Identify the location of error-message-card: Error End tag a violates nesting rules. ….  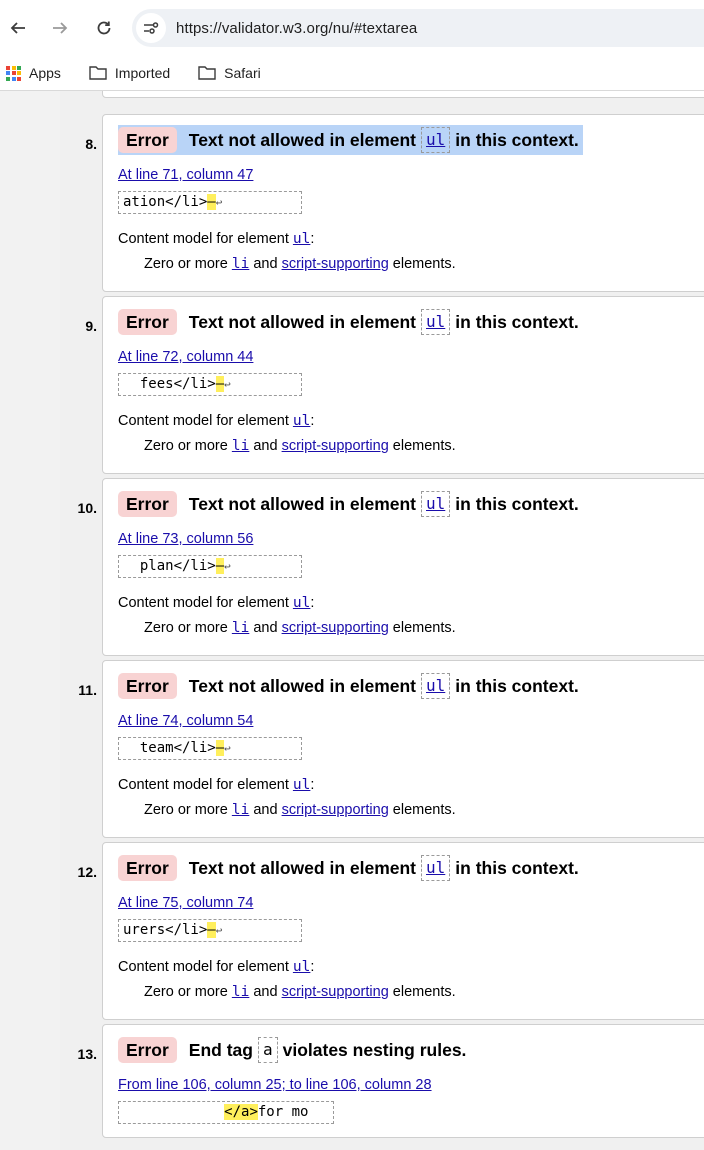
(403, 1081).